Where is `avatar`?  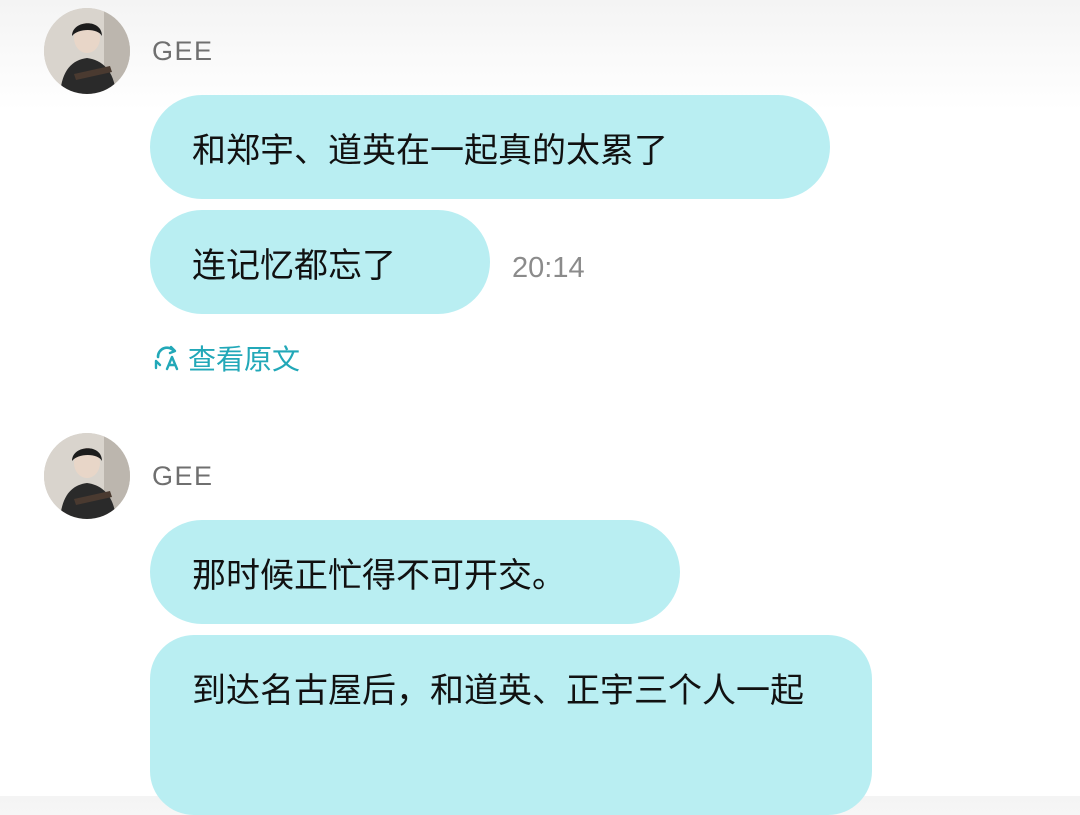
avatar is located at coordinates (87, 476).